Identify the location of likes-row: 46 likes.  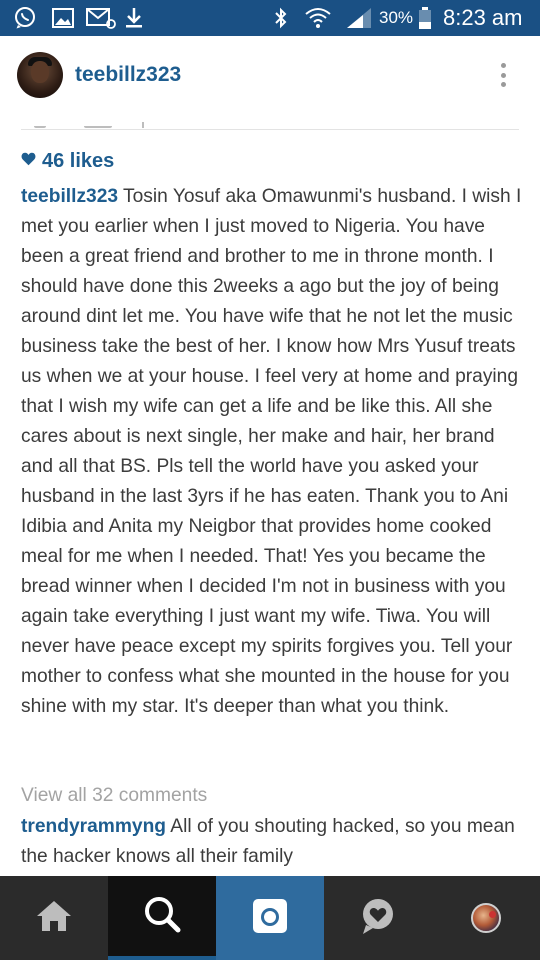
(67, 161).